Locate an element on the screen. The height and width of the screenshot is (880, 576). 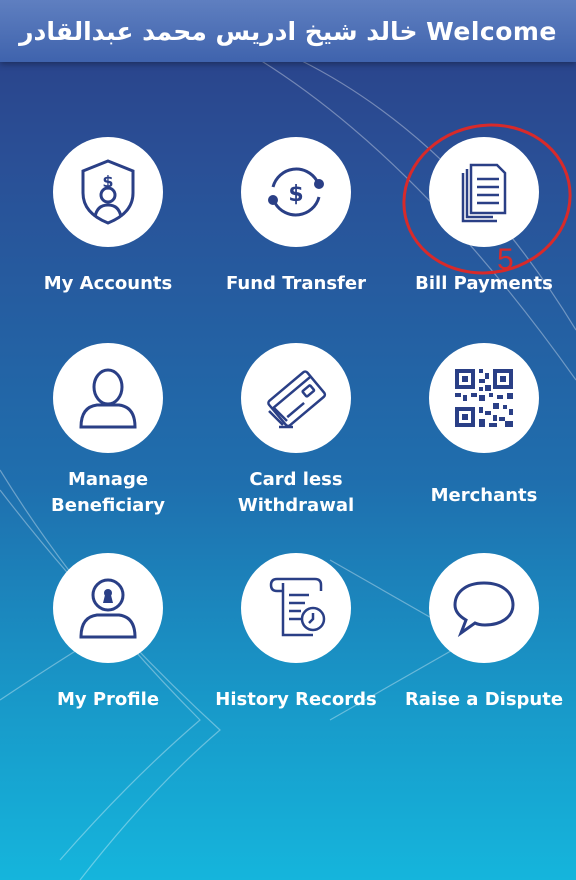
menu-label: Merchants is located at coordinates (484, 495).